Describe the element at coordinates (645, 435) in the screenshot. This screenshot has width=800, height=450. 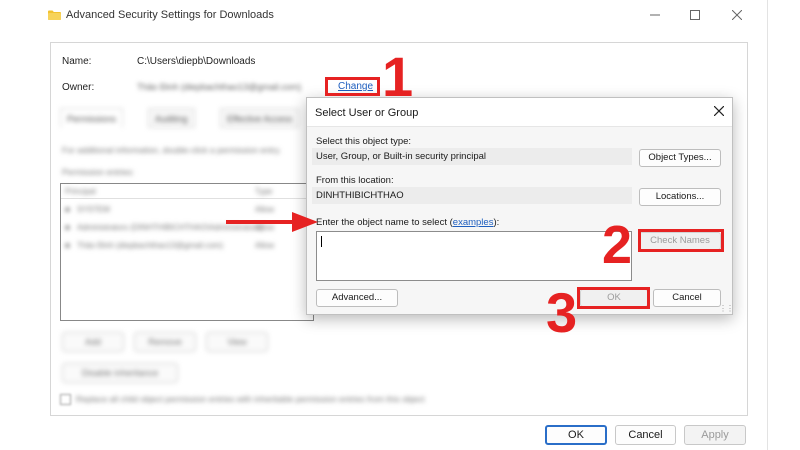
I see `window-cancel-button: Cancel` at that location.